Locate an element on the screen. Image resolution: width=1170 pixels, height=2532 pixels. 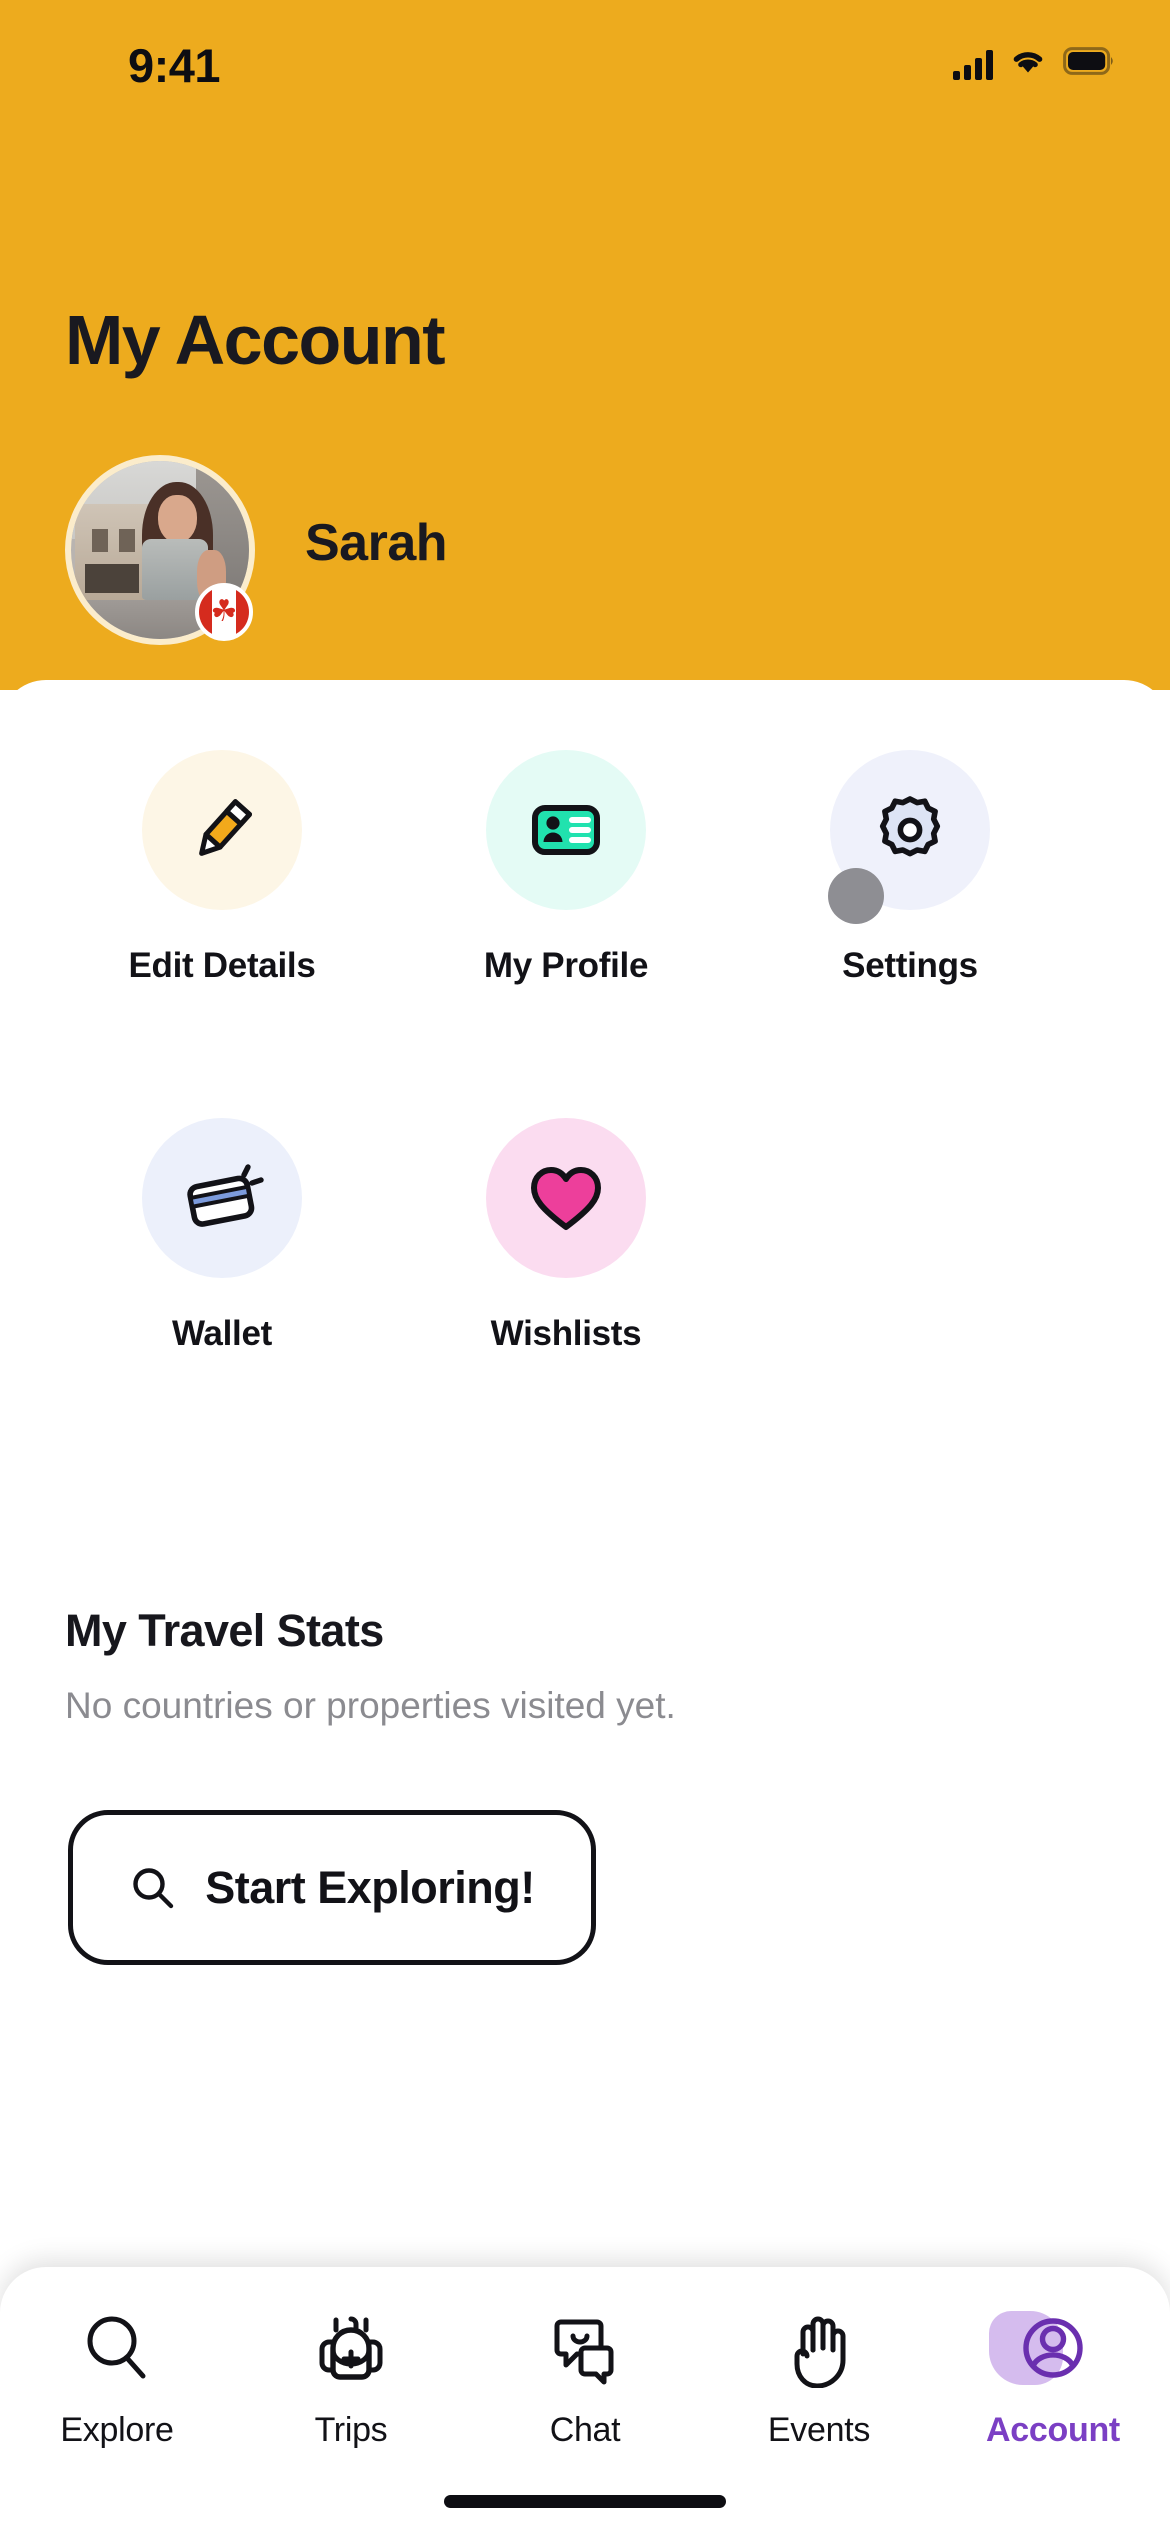
battery-full-icon is located at coordinates (1089, 63).